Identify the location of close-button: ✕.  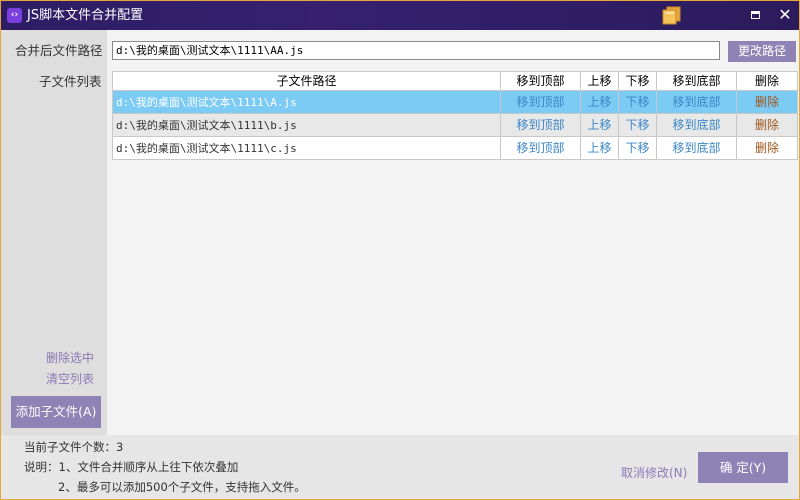
(785, 15).